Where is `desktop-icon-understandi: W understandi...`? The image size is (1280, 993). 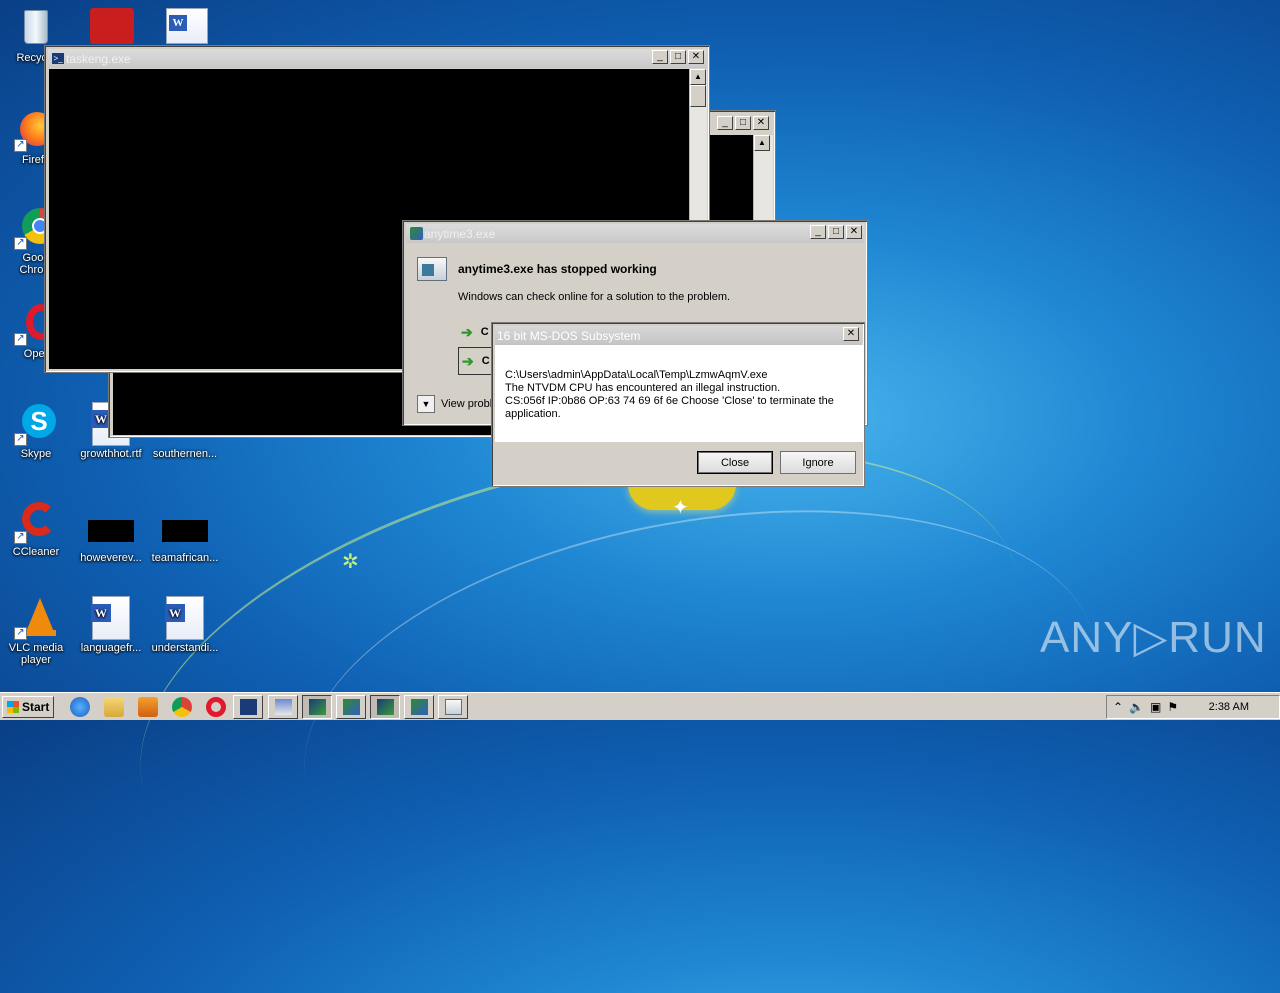 desktop-icon-understandi: W understandi... is located at coordinates (185, 625).